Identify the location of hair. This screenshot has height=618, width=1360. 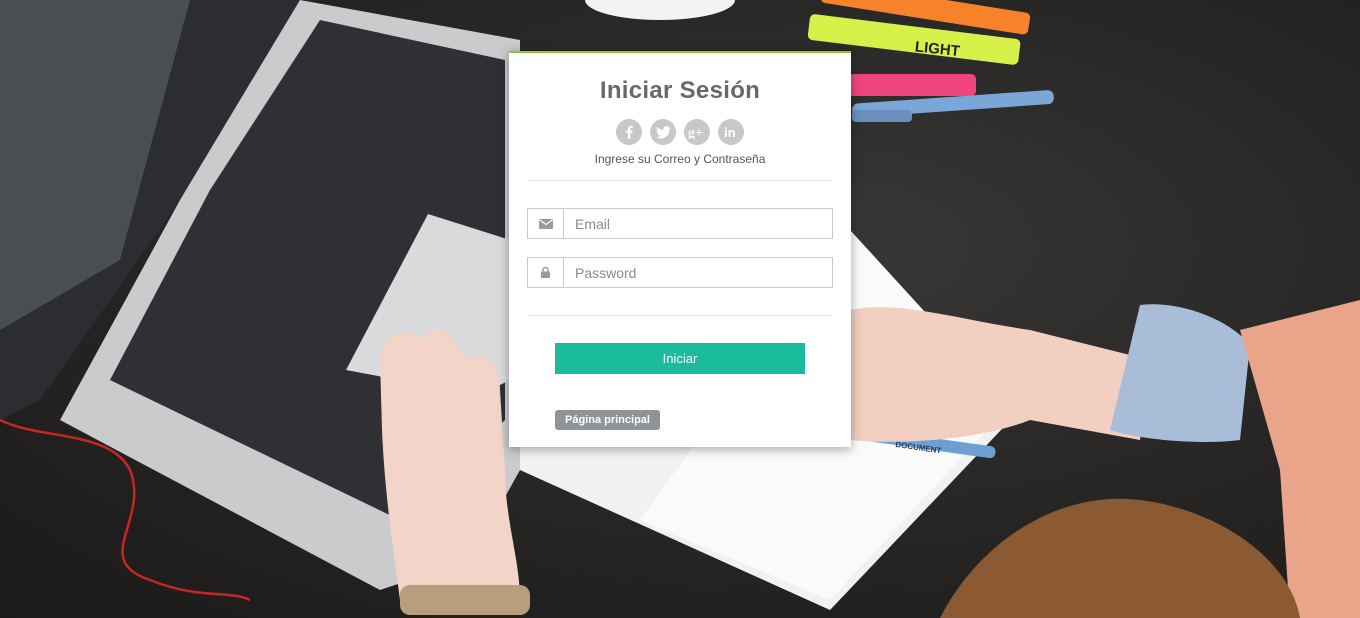
(1120, 558).